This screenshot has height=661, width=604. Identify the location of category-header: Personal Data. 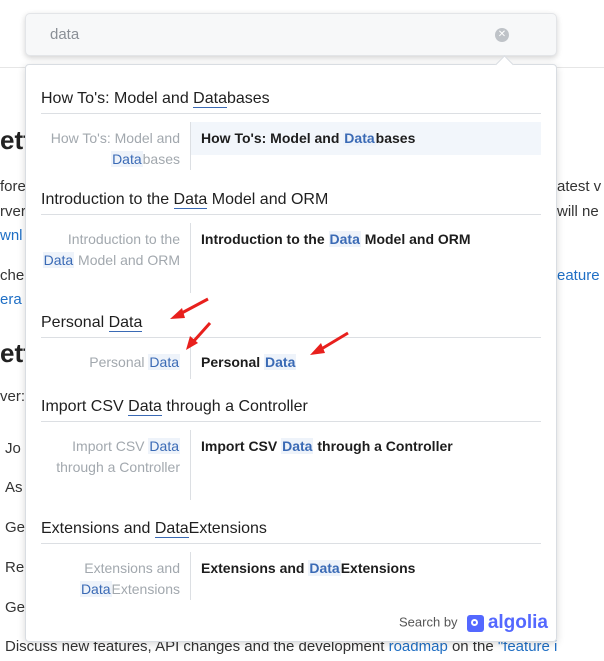
(291, 325).